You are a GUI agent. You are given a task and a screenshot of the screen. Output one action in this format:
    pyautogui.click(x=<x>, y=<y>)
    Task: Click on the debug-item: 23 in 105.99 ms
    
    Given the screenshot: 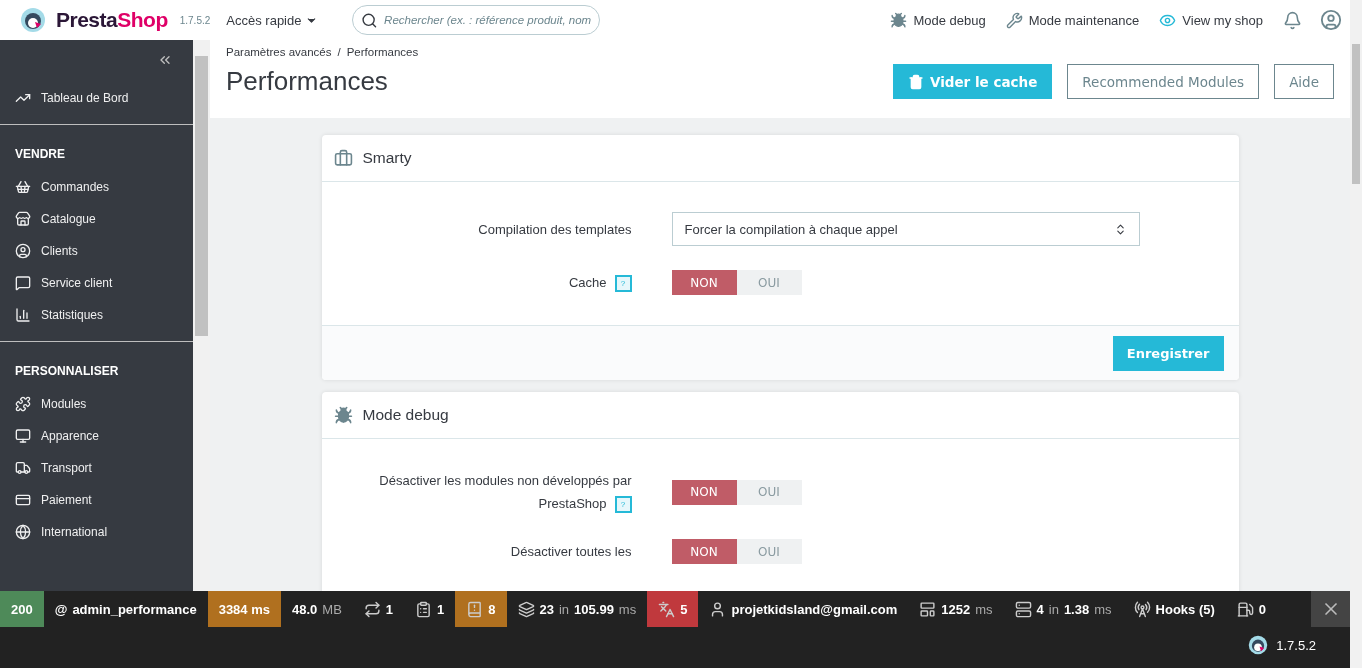 What is the action you would take?
    pyautogui.click(x=577, y=609)
    